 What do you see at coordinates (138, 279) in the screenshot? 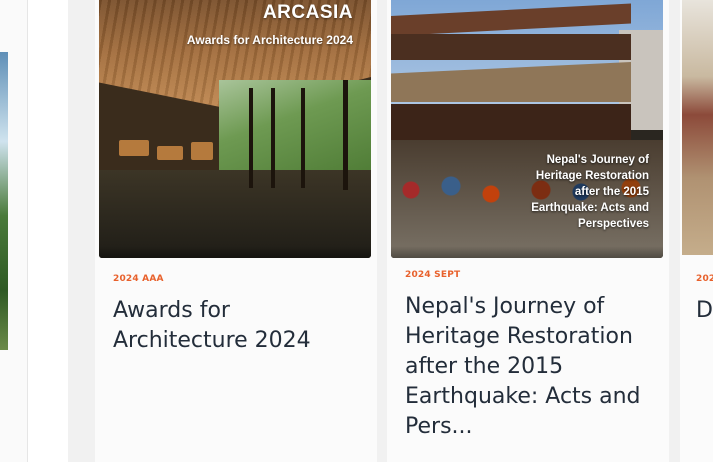
I see `article-tag: 2024 AAA` at bounding box center [138, 279].